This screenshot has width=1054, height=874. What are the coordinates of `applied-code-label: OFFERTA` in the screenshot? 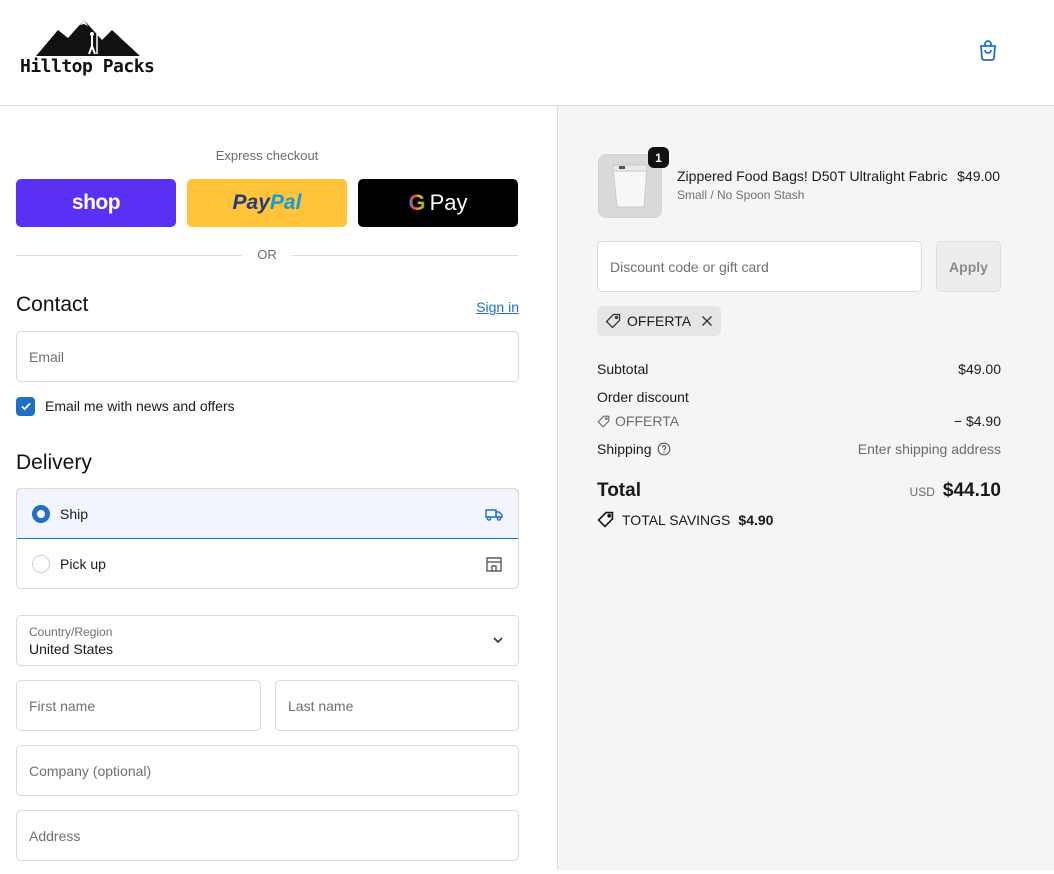 It's located at (659, 321).